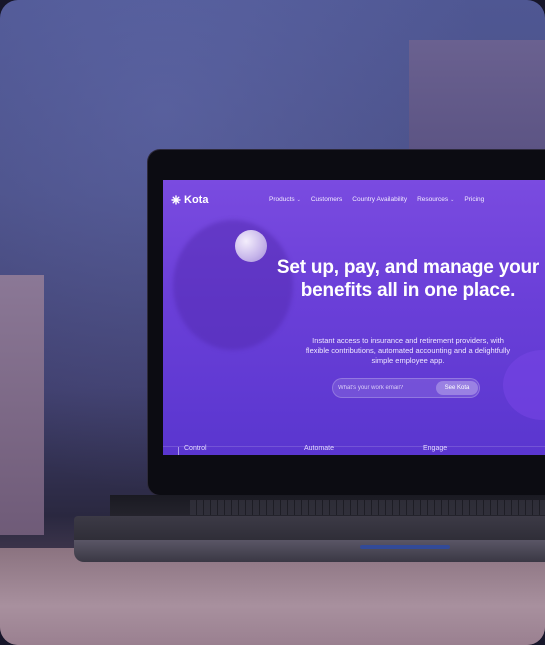  I want to click on decorative-orb, so click(251, 246).